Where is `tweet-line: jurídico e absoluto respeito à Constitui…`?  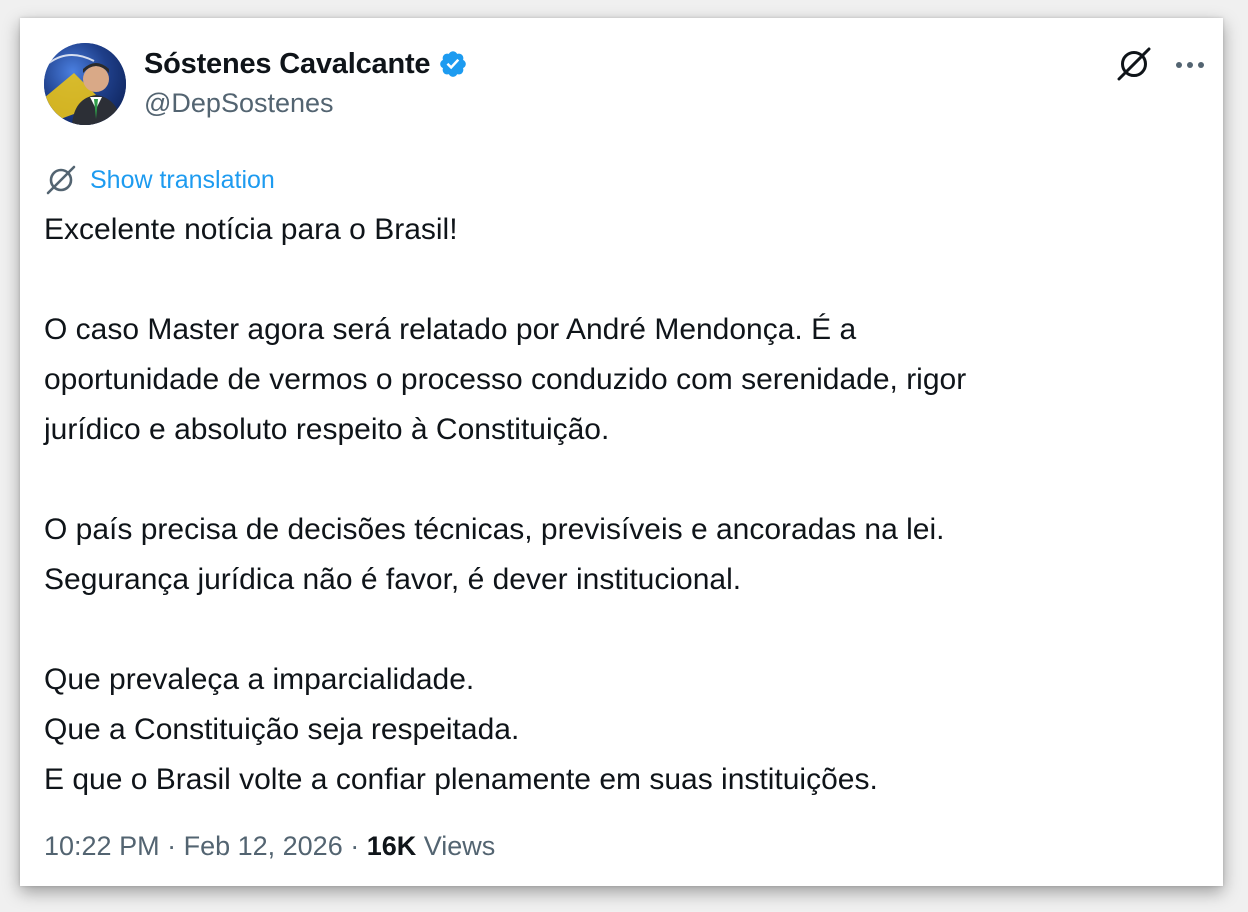 tweet-line: jurídico e absoluto respeito à Constitui… is located at coordinates (327, 429).